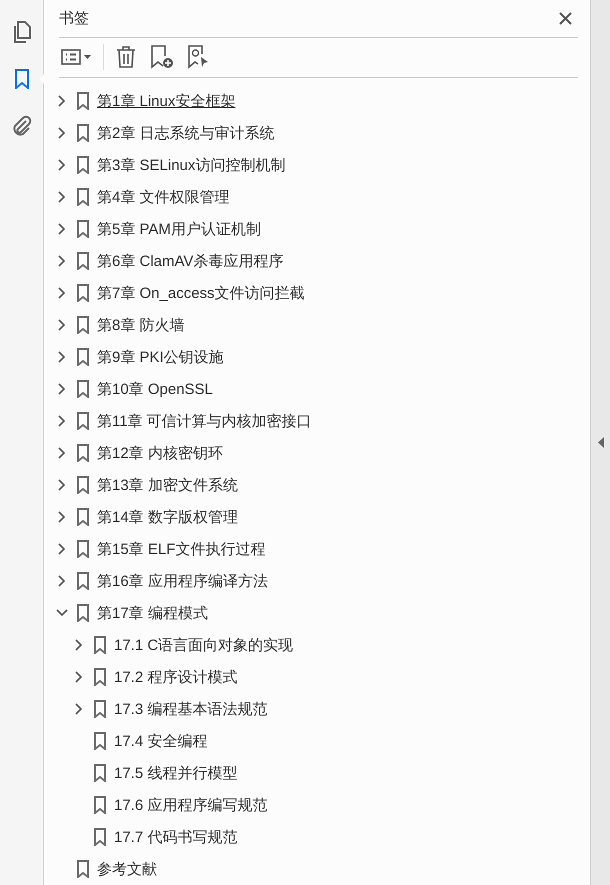 The height and width of the screenshot is (885, 610). Describe the element at coordinates (167, 517) in the screenshot. I see `bookmark-item: 第14章 数字版权管理` at that location.